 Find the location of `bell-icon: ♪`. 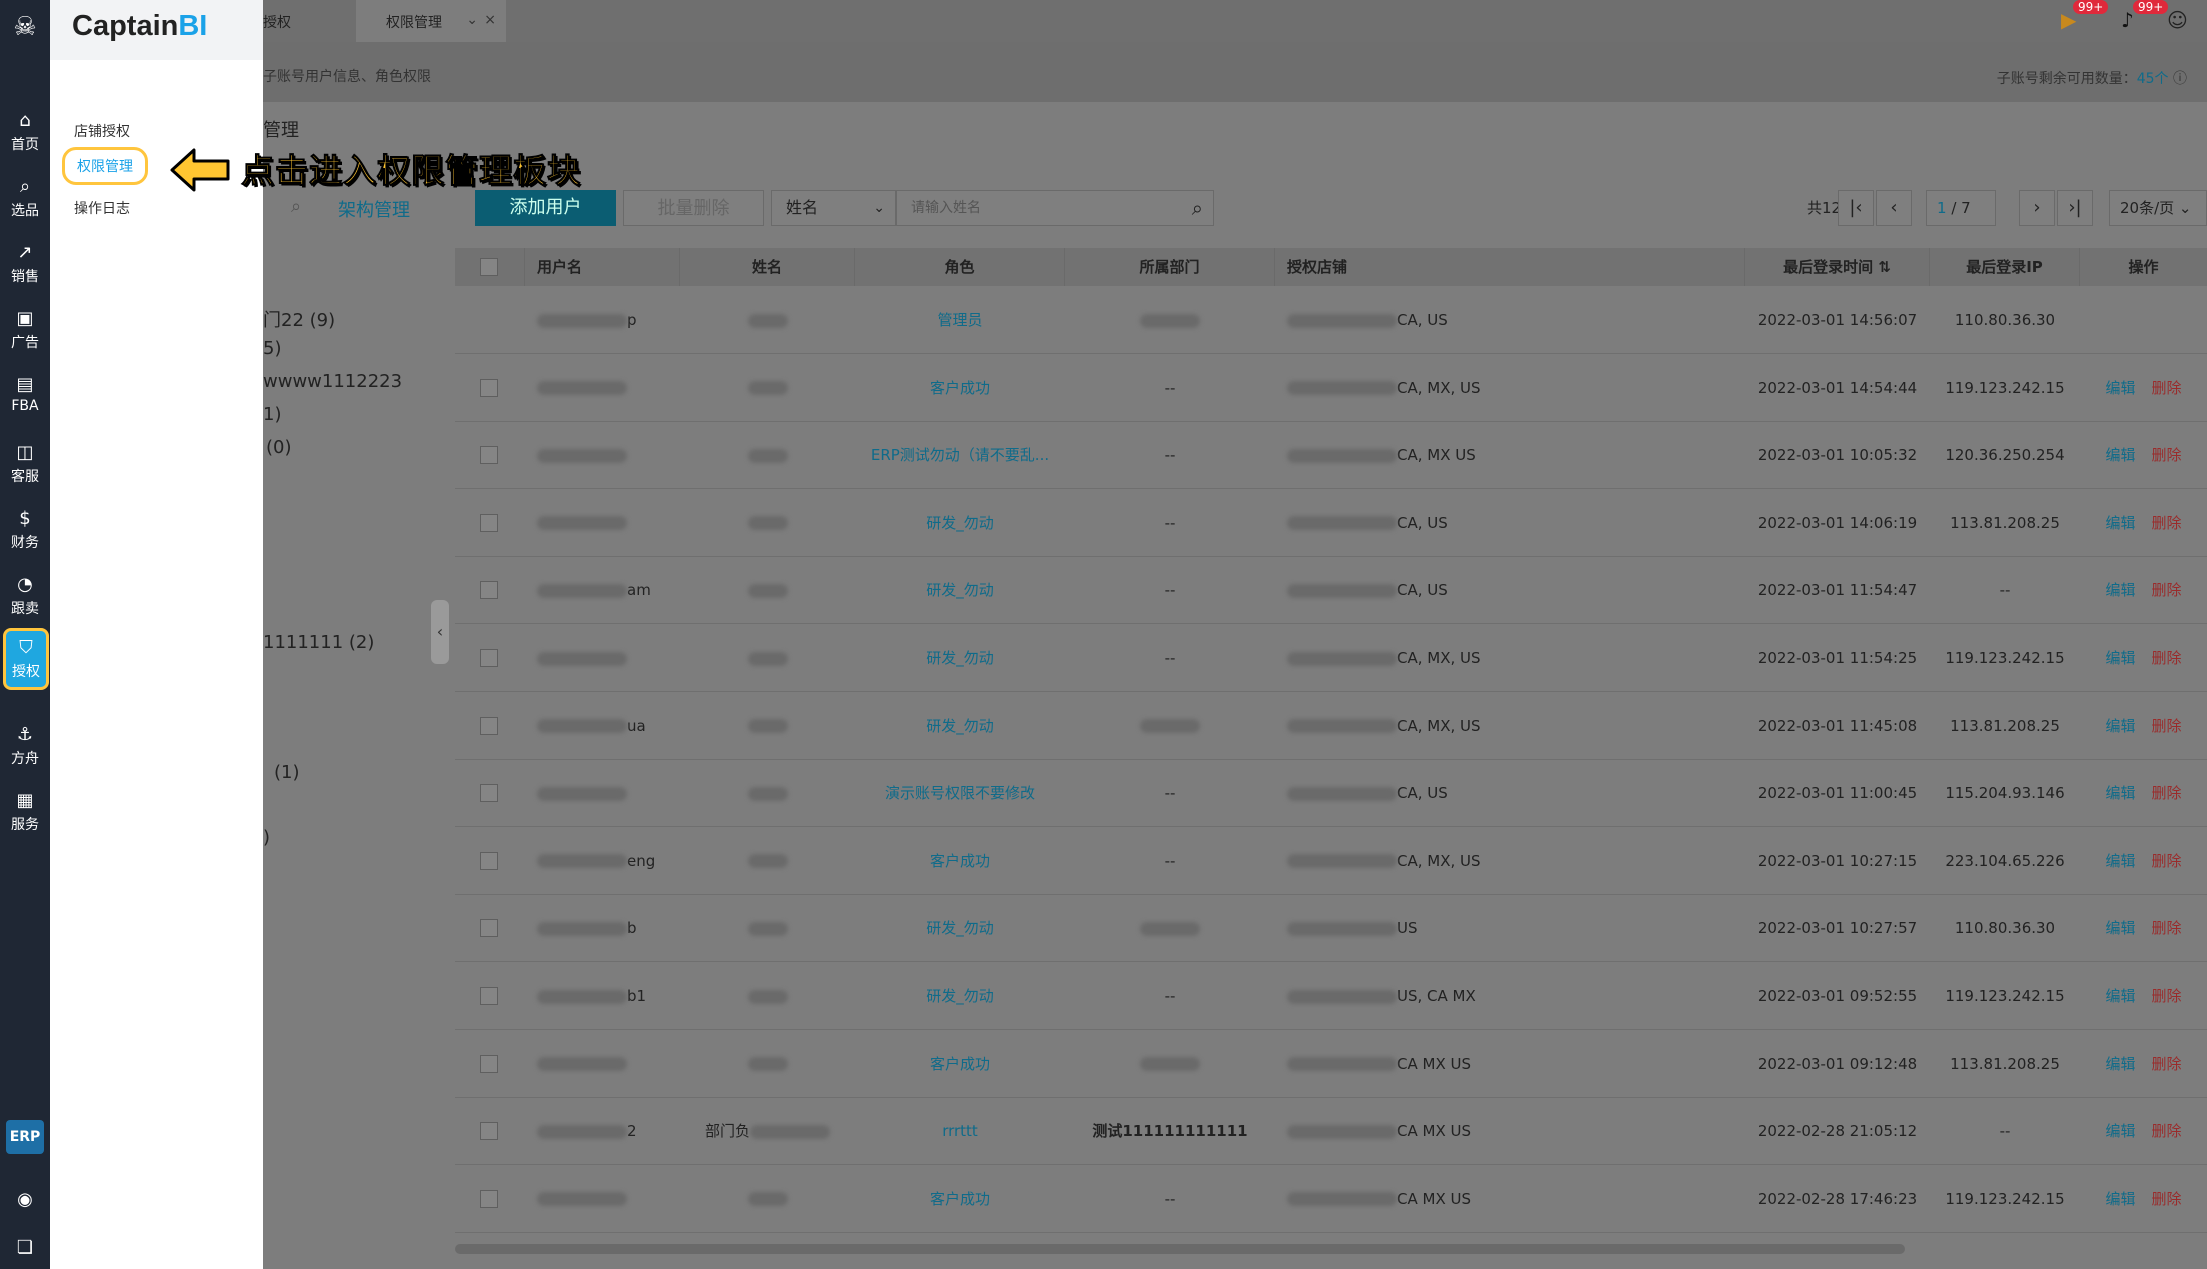

bell-icon: ♪ is located at coordinates (2127, 20).